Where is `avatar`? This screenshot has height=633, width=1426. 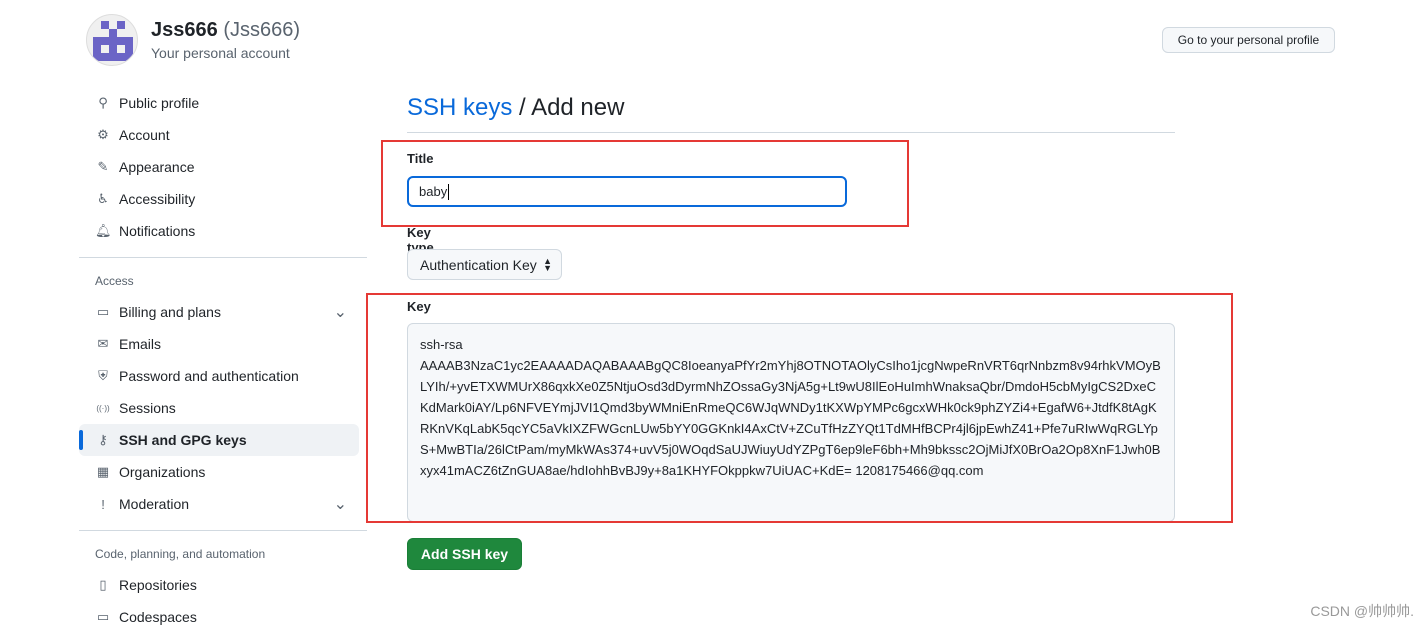
avatar is located at coordinates (112, 40).